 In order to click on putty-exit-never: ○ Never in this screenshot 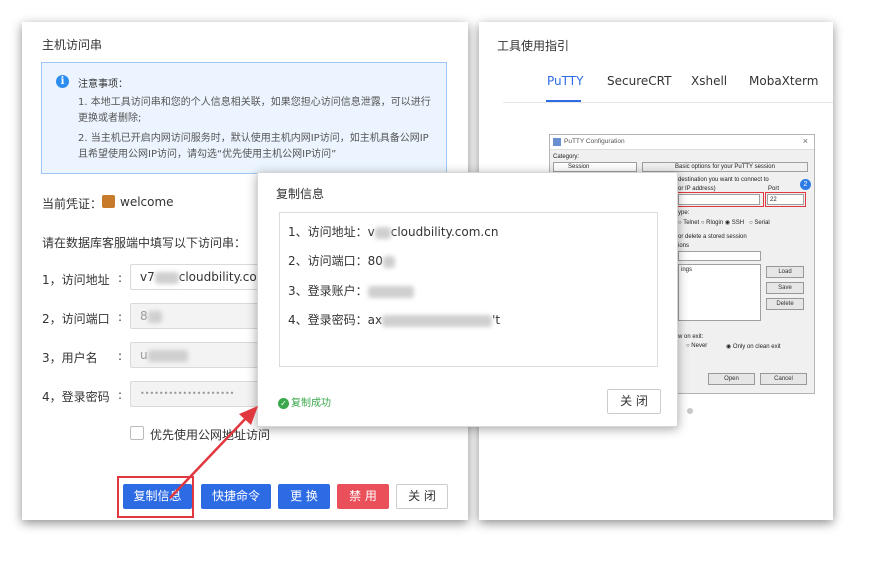, I will do `click(697, 346)`.